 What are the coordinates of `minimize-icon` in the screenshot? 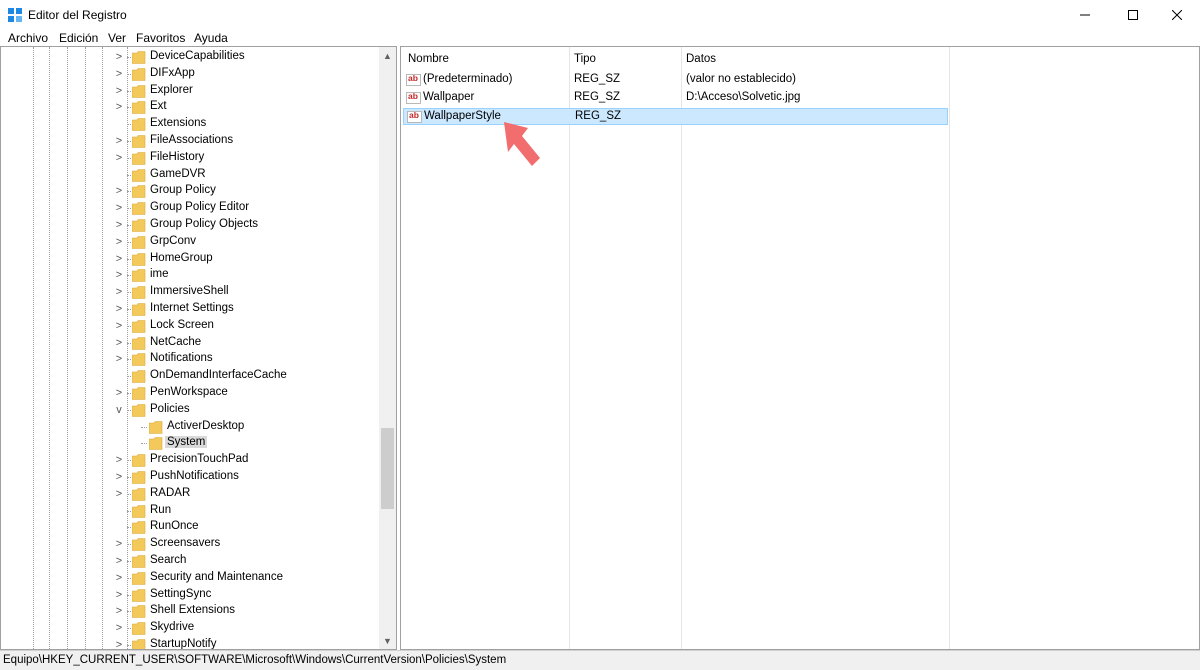 It's located at (1085, 15).